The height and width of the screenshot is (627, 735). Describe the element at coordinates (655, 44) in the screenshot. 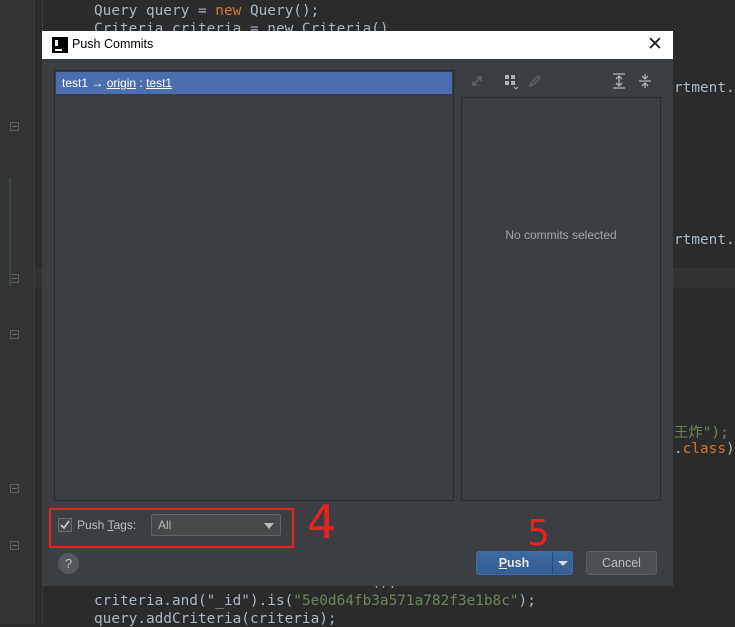

I see `close-icon: ✕` at that location.